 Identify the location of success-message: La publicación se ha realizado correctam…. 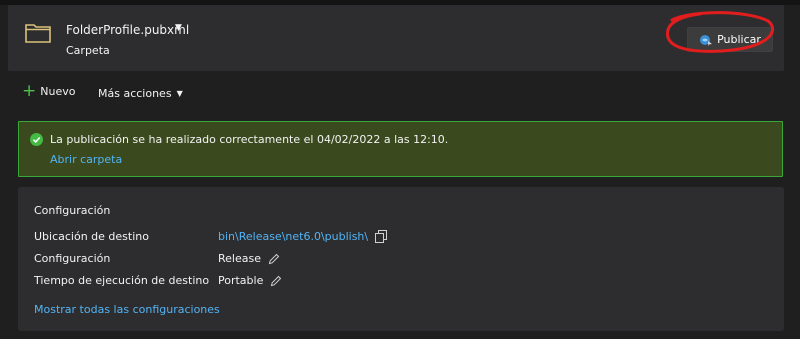
(249, 139).